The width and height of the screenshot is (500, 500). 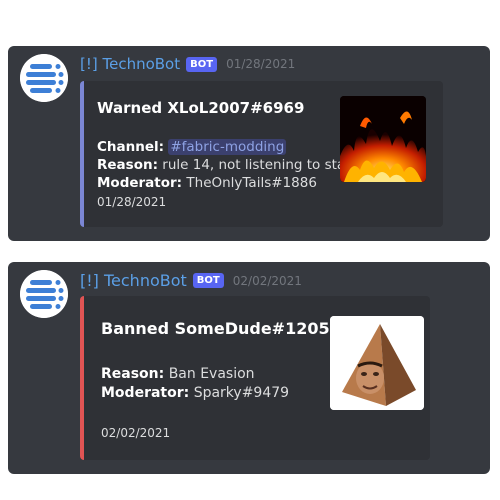 I want to click on pyramid-face-image, so click(x=377, y=363).